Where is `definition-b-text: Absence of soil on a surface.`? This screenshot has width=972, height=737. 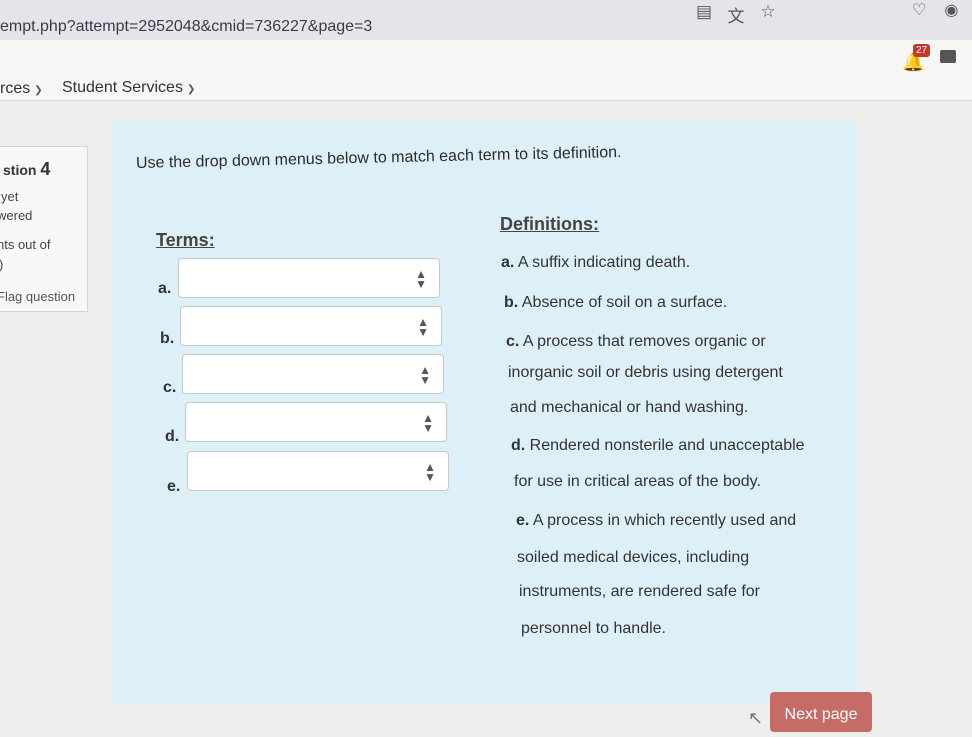
definition-b-text: Absence of soil on a surface. is located at coordinates (624, 302).